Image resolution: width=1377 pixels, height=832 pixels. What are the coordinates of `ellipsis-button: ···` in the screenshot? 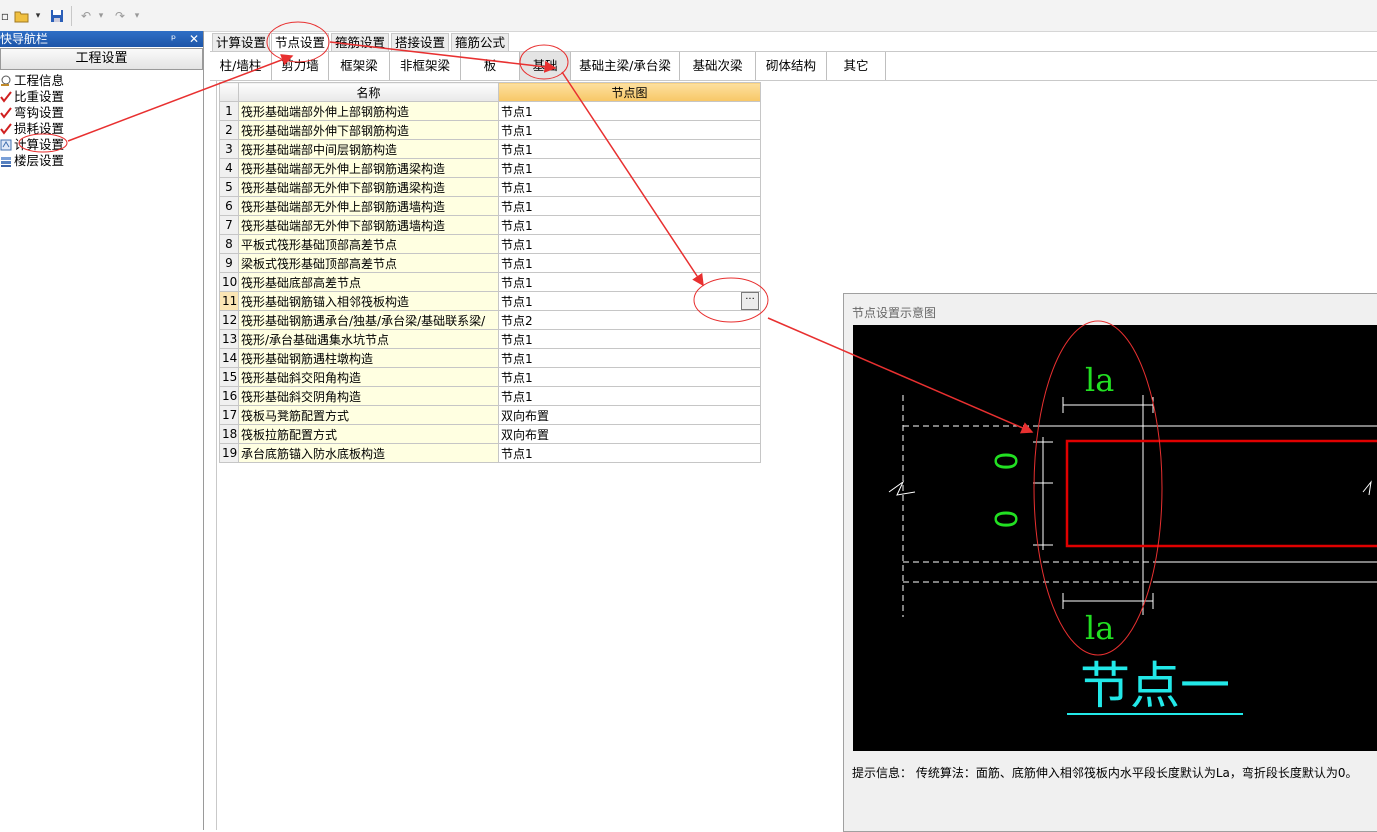 It's located at (750, 301).